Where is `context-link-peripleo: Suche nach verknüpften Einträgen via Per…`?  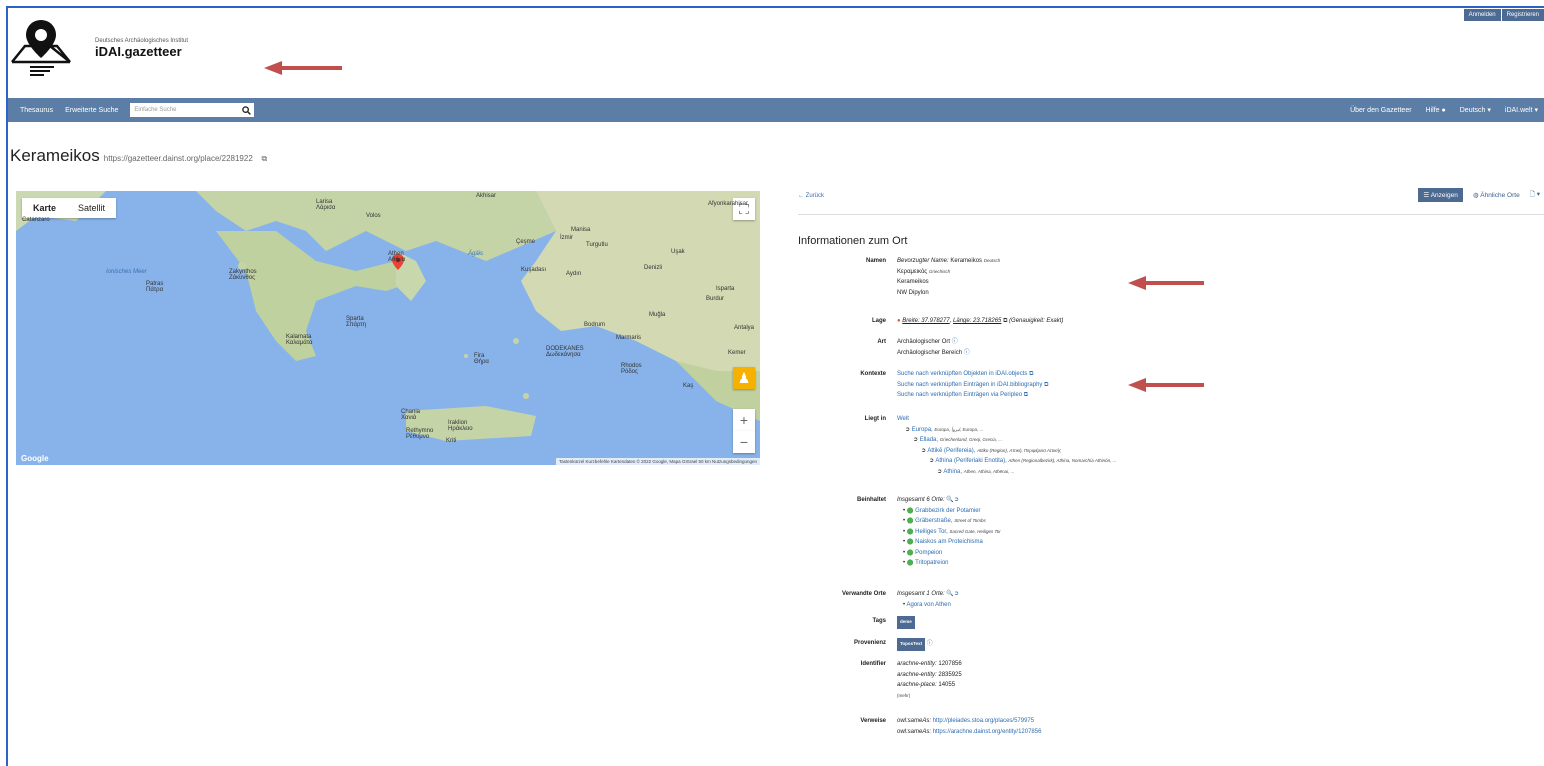
context-link-peripleo: Suche nach verknüpften Einträgen via Per… is located at coordinates (959, 395).